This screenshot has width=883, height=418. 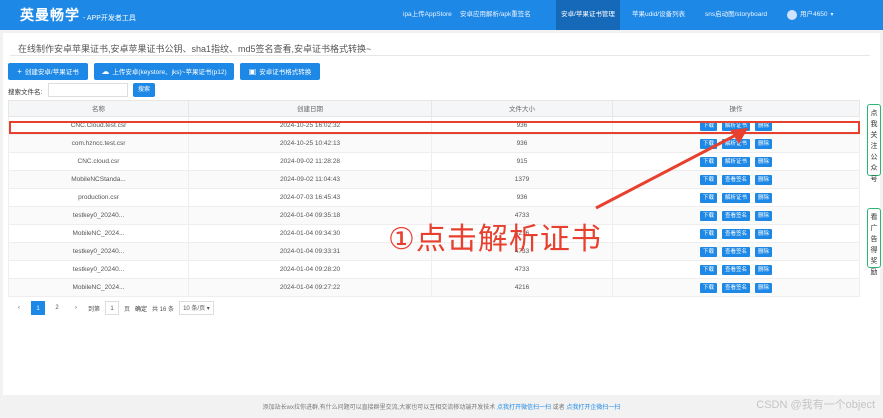 What do you see at coordinates (874, 242) in the screenshot?
I see `side-tab-ad-reward: 看广告得奖励` at bounding box center [874, 242].